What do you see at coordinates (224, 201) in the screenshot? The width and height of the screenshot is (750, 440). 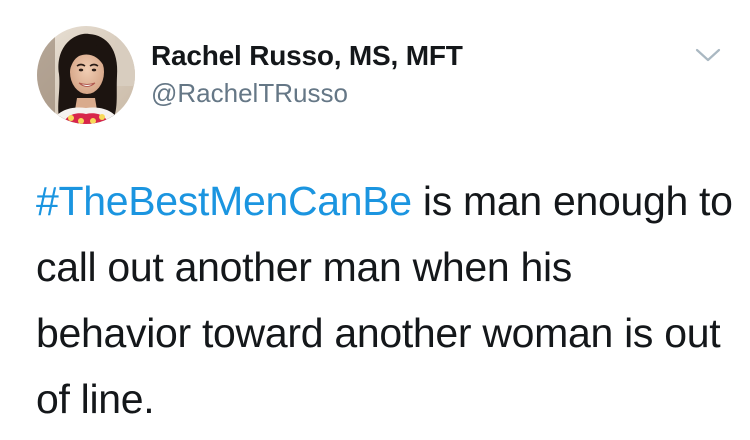 I see `hashtag-link: #TheBestMenCanBe` at bounding box center [224, 201].